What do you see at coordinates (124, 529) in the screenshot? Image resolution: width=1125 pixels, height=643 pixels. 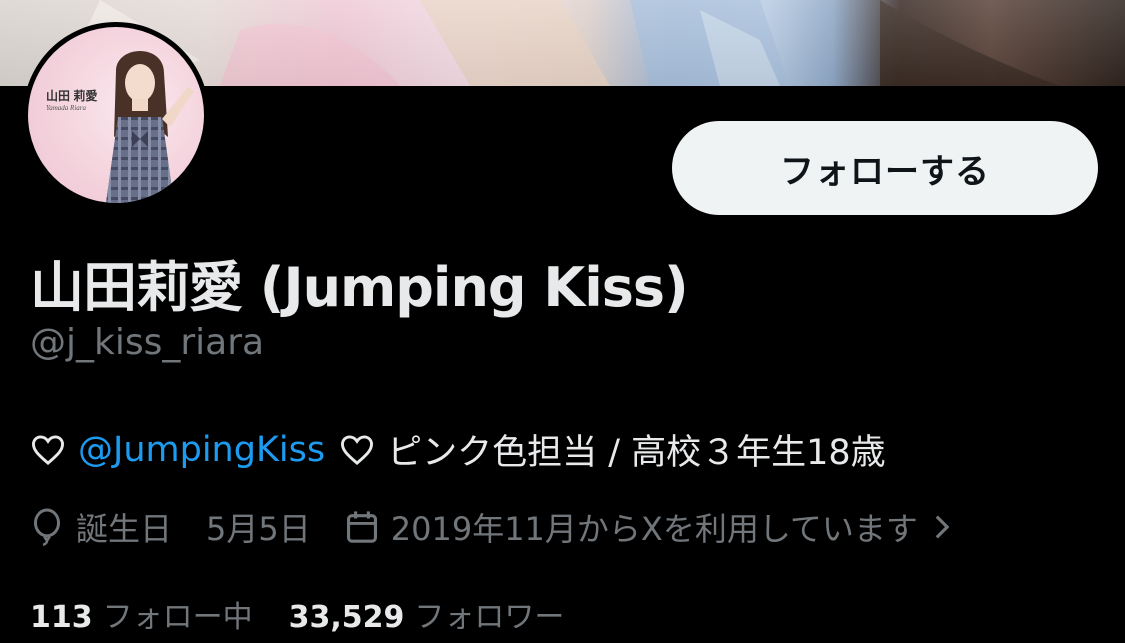 I see `birthday-label: 誕生日` at bounding box center [124, 529].